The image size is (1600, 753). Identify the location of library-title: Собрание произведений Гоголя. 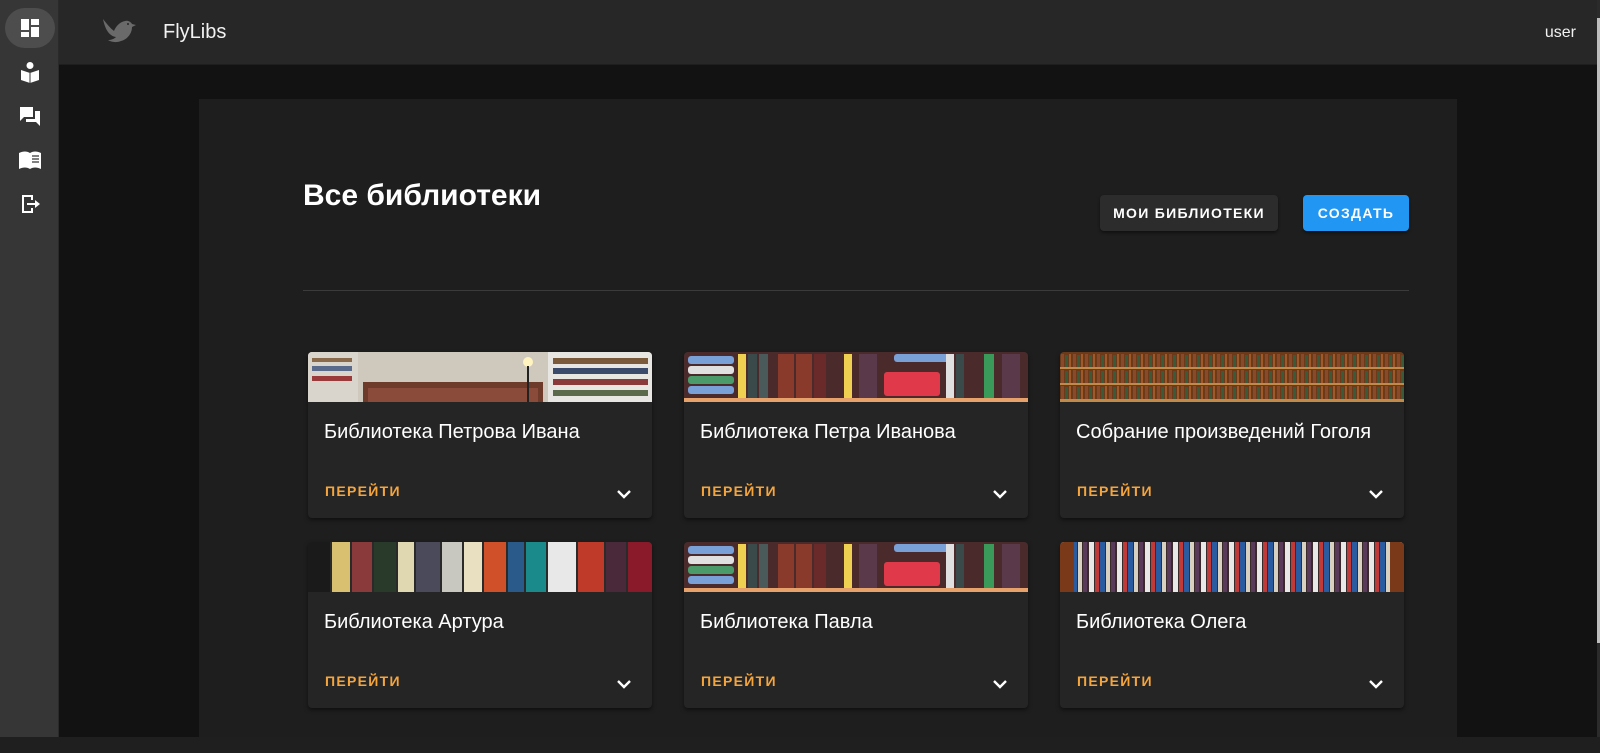
(1224, 432).